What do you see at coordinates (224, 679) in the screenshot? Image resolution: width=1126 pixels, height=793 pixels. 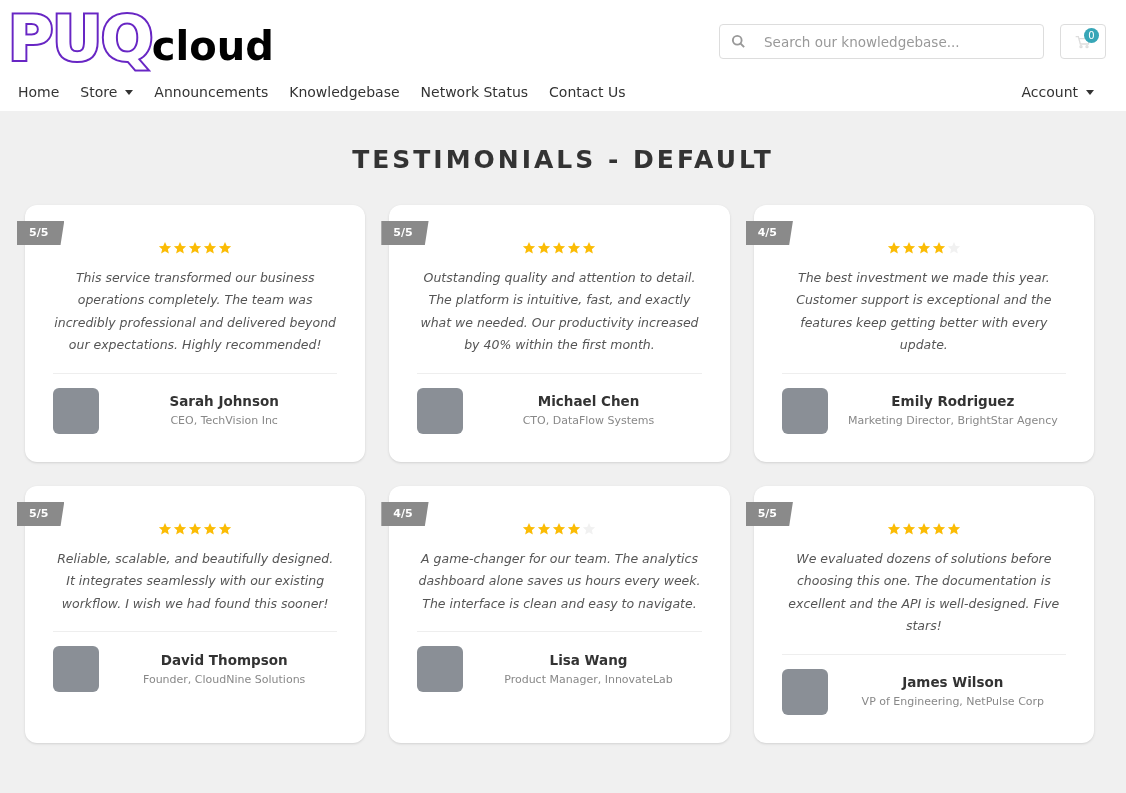 I see `person-role: Founder, CloudNine Solutions` at bounding box center [224, 679].